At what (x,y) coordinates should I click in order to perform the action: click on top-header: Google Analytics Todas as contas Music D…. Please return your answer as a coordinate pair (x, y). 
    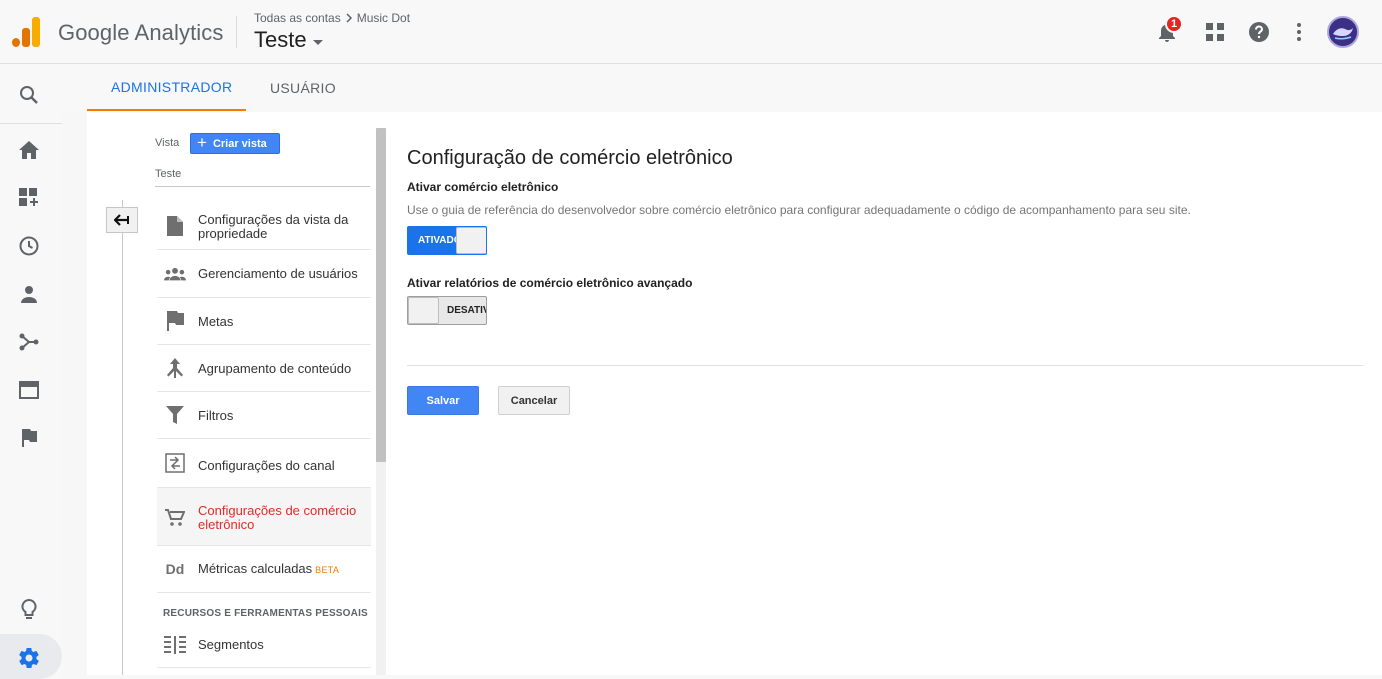
    Looking at the image, I should click on (691, 32).